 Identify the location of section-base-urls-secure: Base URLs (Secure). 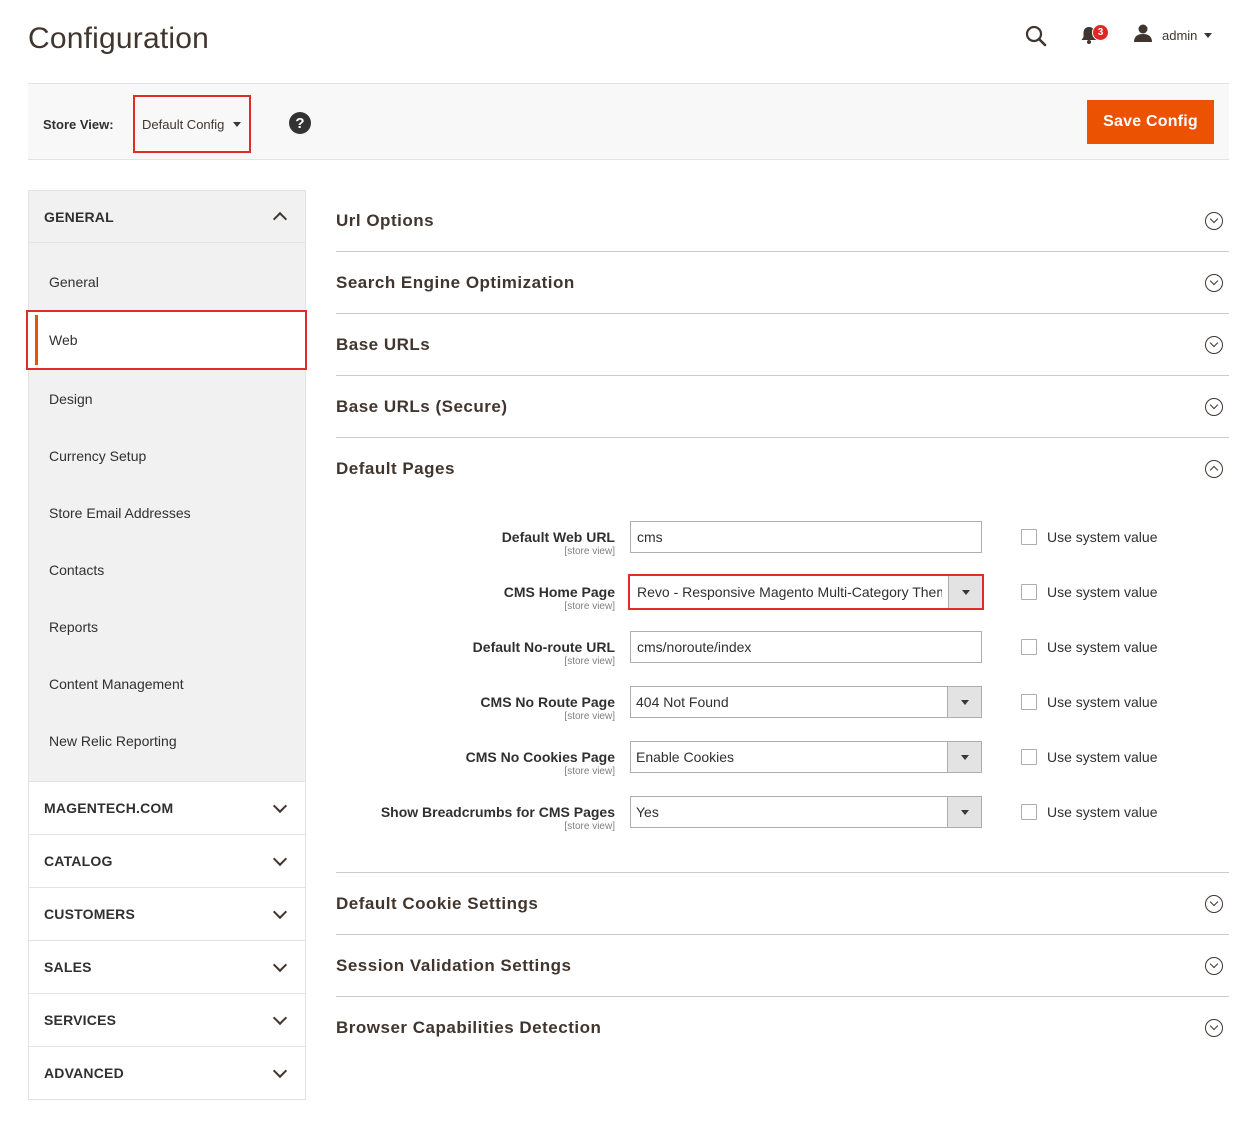
(782, 407).